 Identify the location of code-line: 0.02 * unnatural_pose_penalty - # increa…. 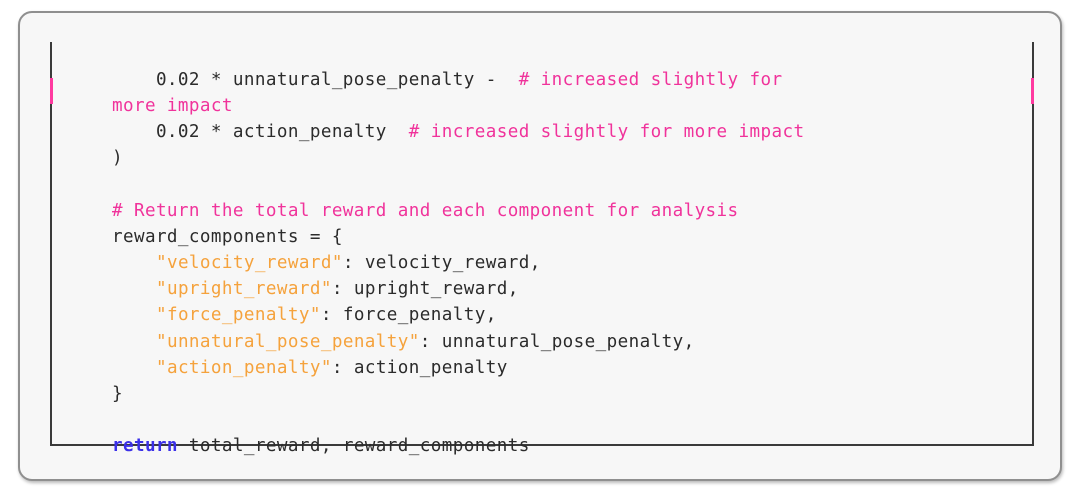
(547, 80).